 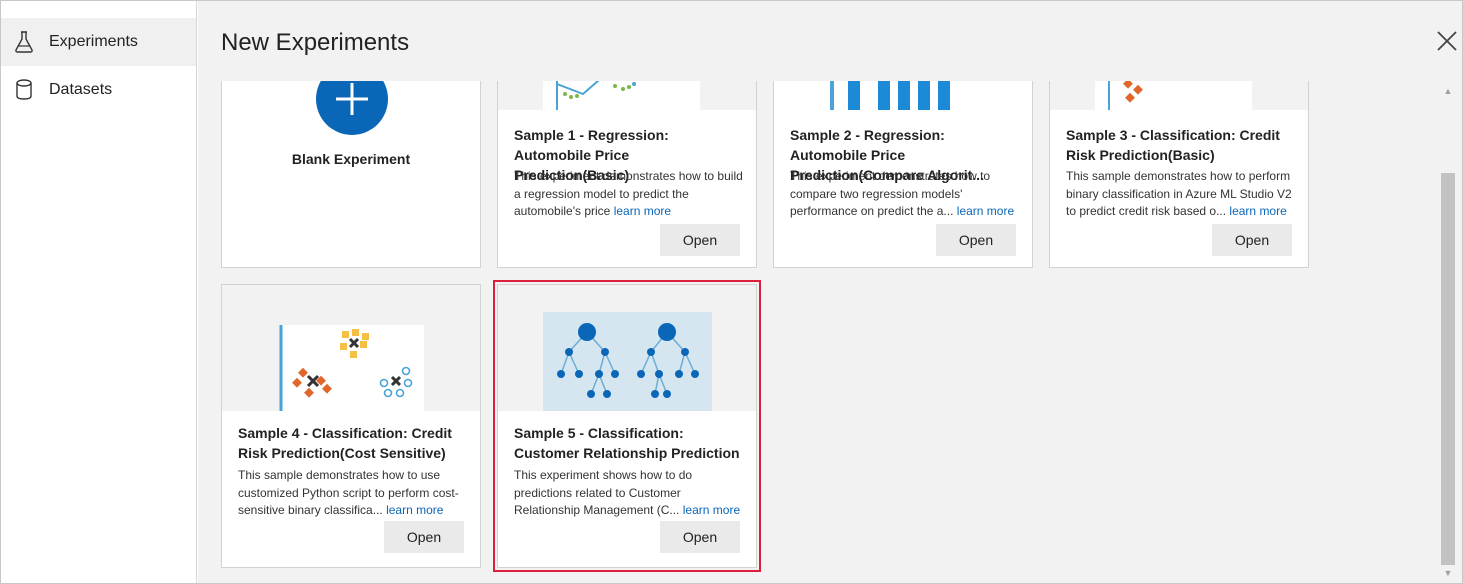 I want to click on cost-sensitive-thumbnail, so click(x=351, y=348).